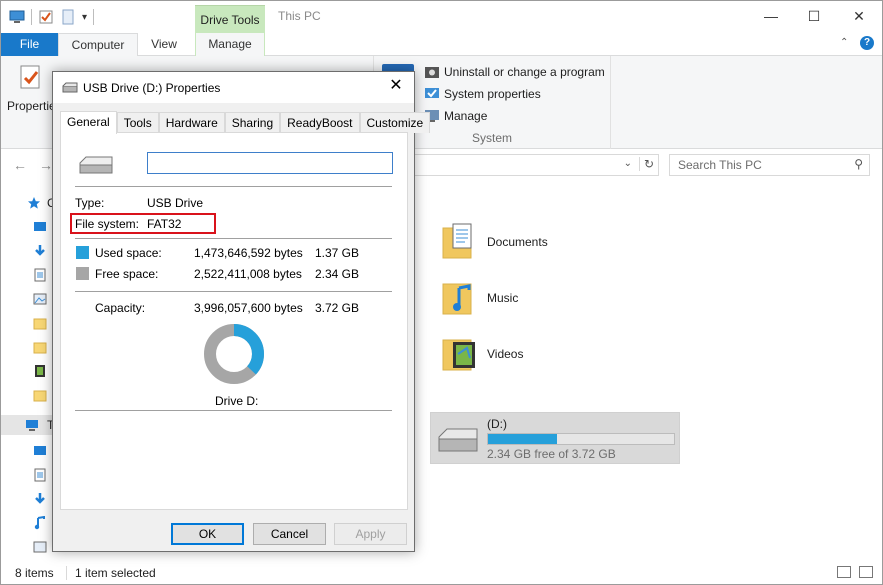 The height and width of the screenshot is (585, 883). I want to click on quick-access-toolbar: ▾, so click(52, 17).